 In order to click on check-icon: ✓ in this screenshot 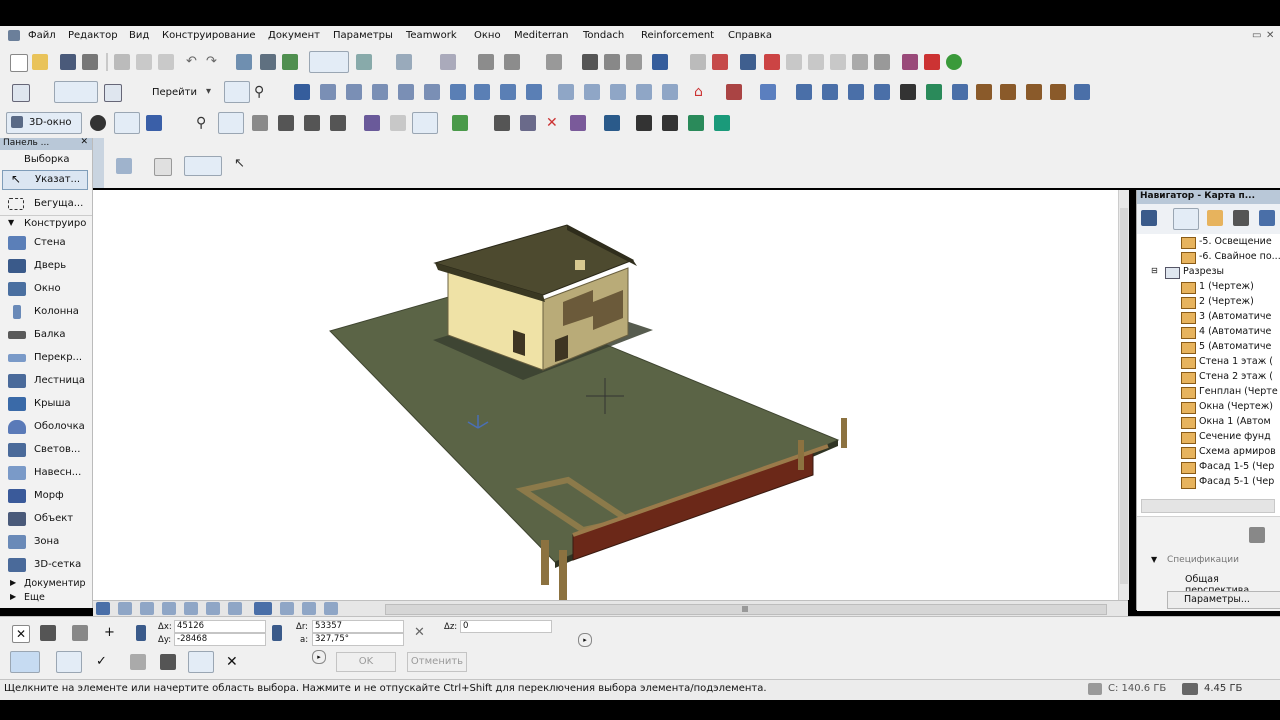, I will do `click(104, 662)`.